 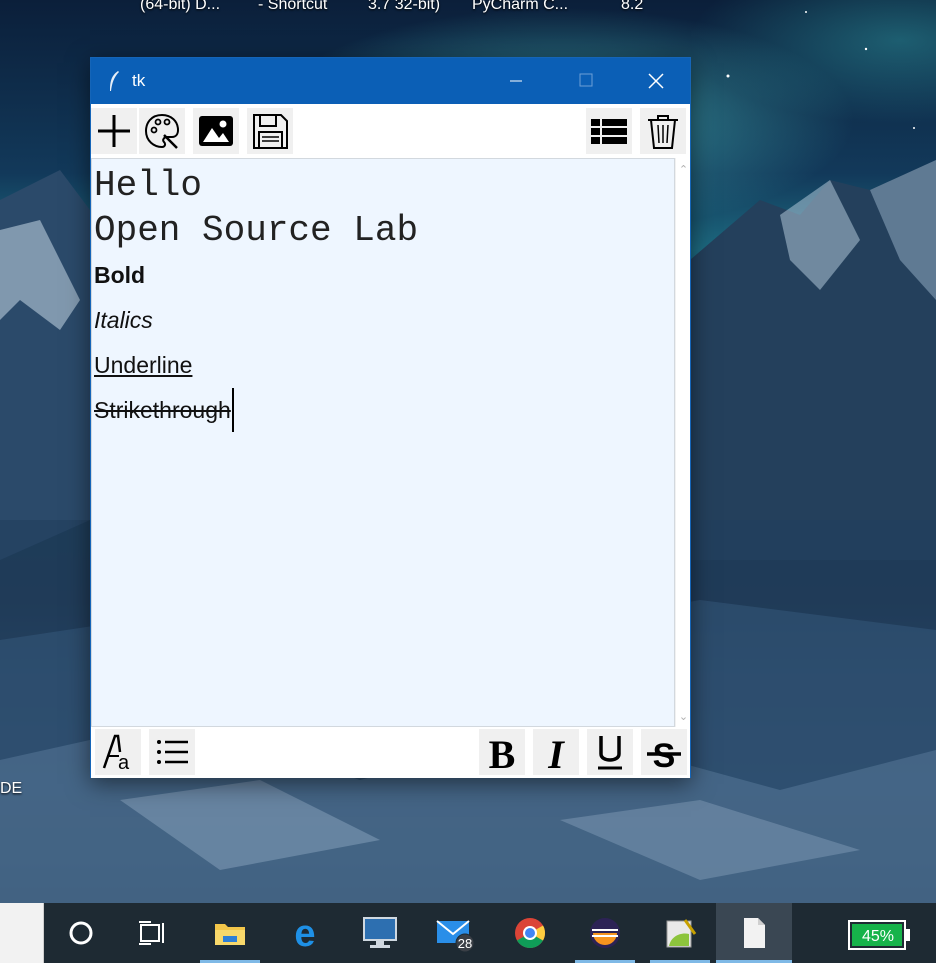 What do you see at coordinates (256, 230) in the screenshot?
I see `editor-line-open-source-lab: Open Source Lab` at bounding box center [256, 230].